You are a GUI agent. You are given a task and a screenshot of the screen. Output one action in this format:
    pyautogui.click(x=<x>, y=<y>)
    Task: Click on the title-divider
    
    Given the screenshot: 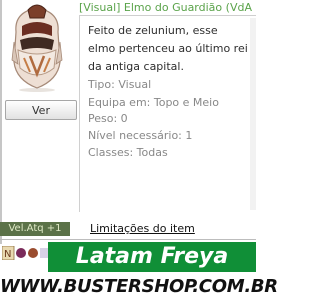 What is the action you would take?
    pyautogui.click(x=167, y=15)
    